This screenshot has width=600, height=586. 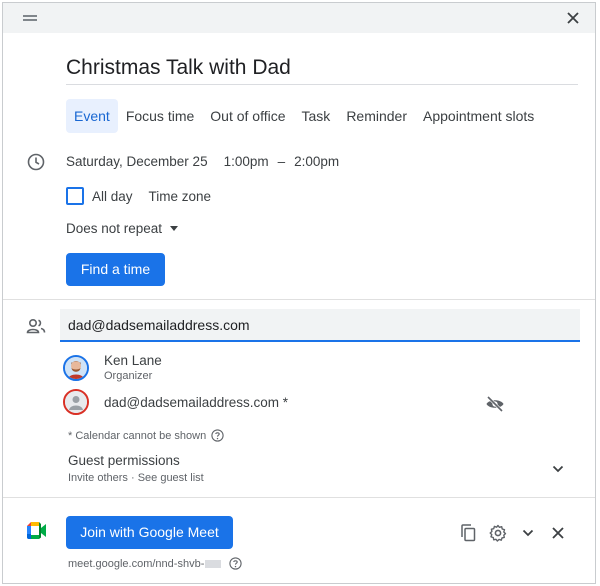 I want to click on tab-focus-time: Focus time, so click(x=160, y=116).